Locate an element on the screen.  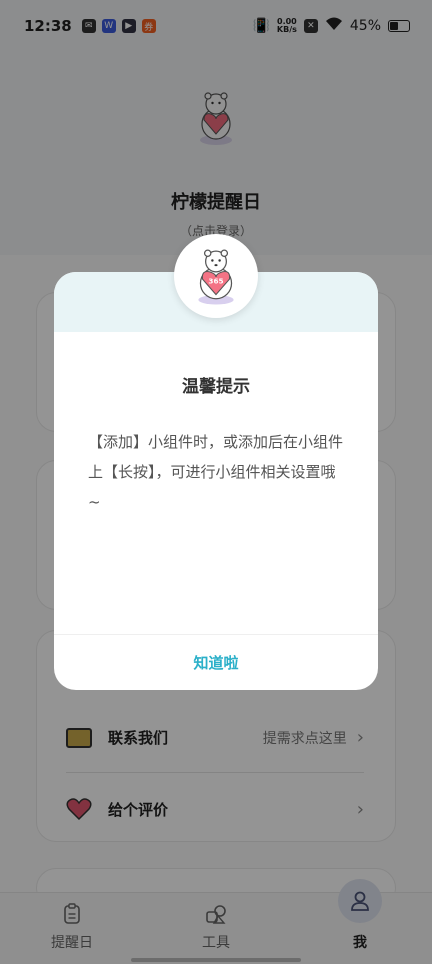
dialog-avatar: 365 is located at coordinates (216, 276).